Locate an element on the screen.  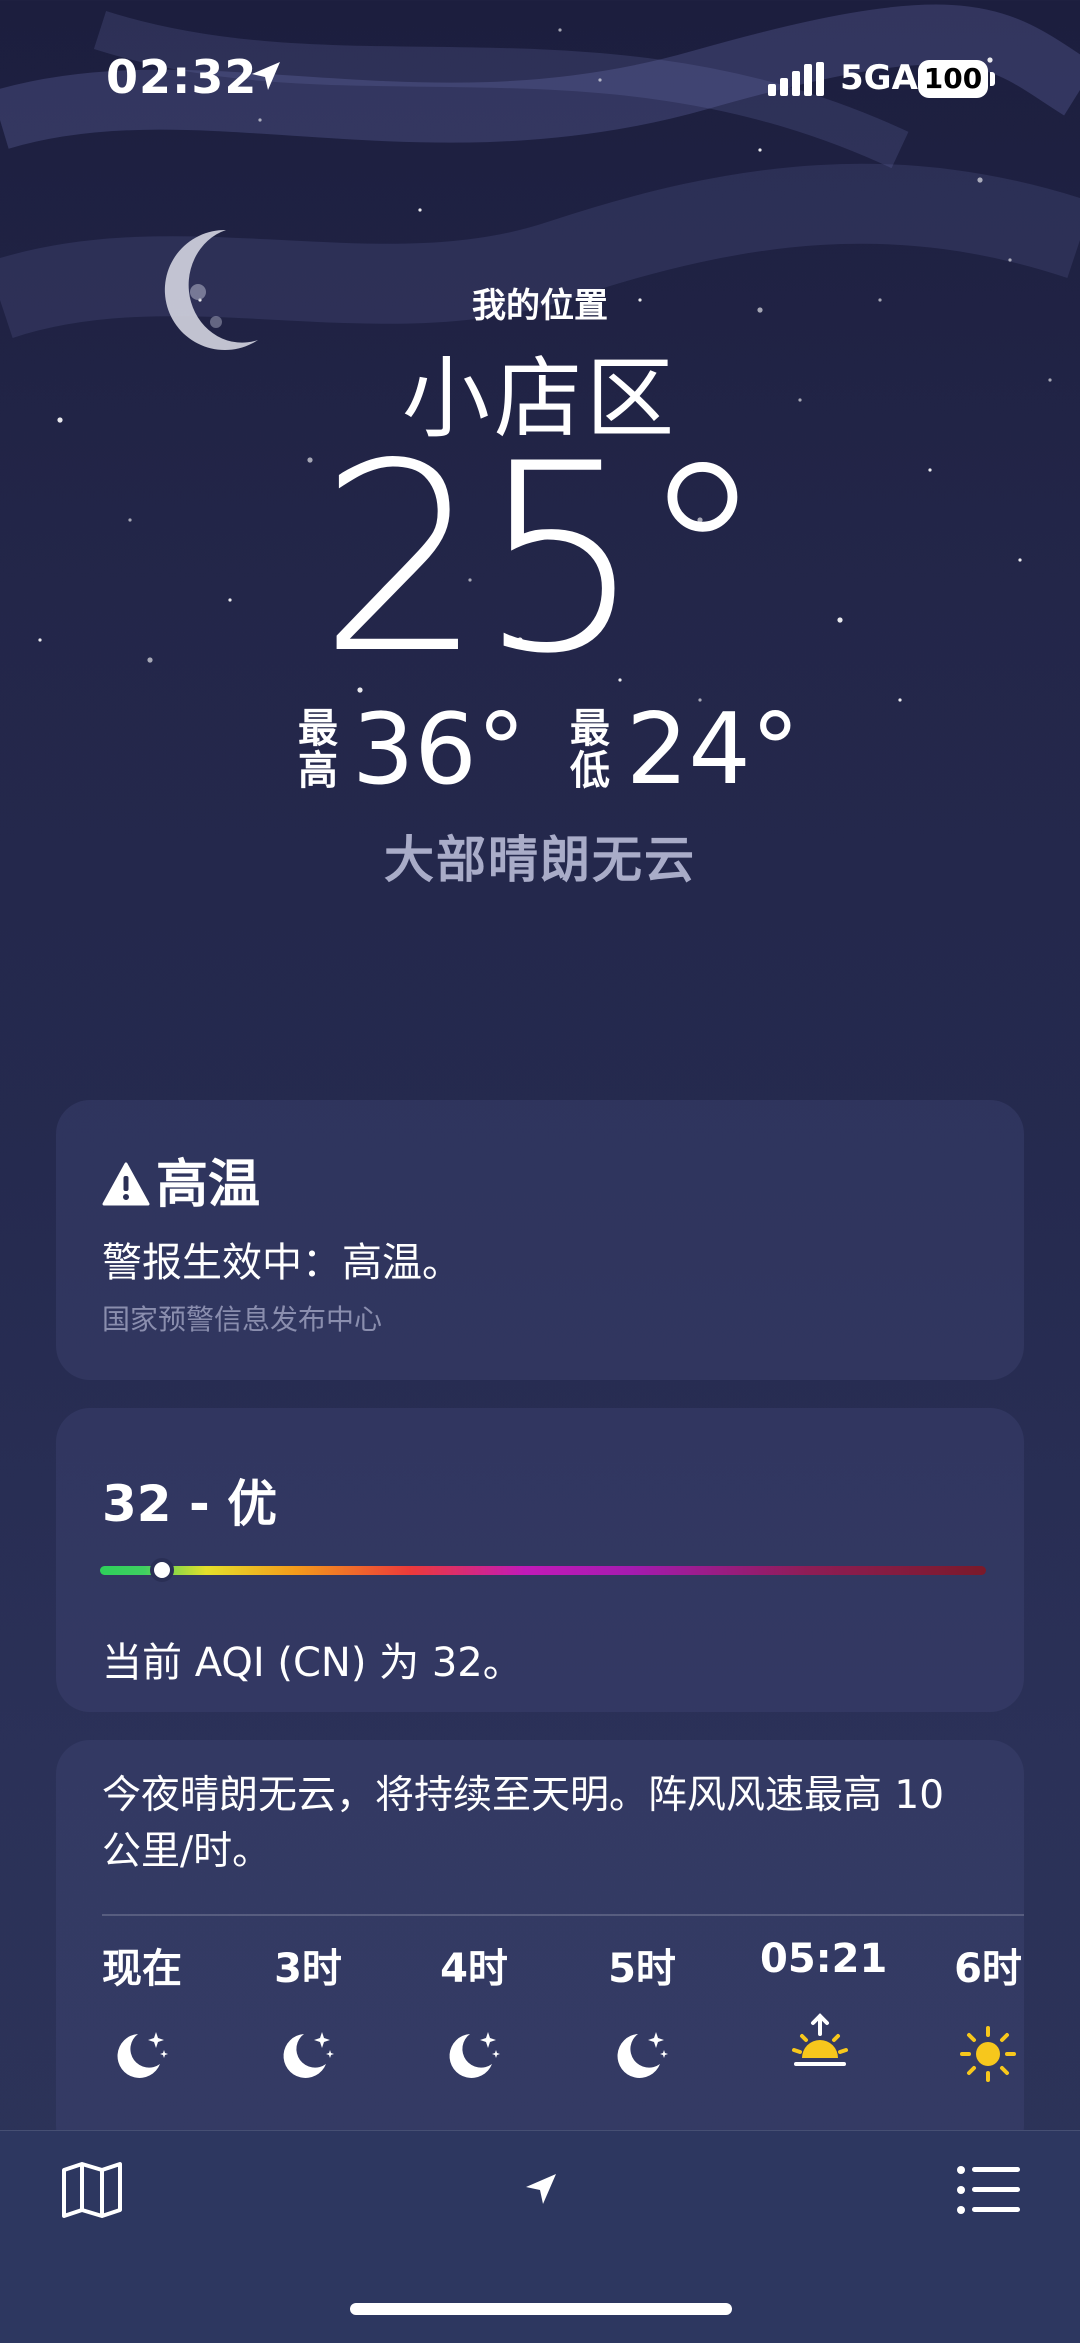
network-type: 5GA is located at coordinates (879, 78).